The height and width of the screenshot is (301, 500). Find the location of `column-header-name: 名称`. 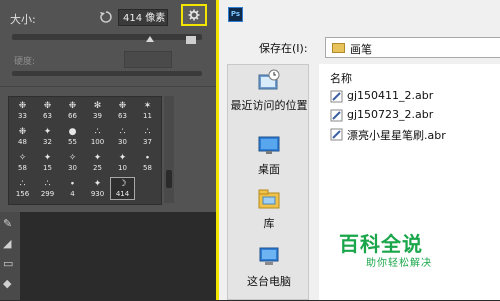

column-header-name: 名称 is located at coordinates (341, 78).